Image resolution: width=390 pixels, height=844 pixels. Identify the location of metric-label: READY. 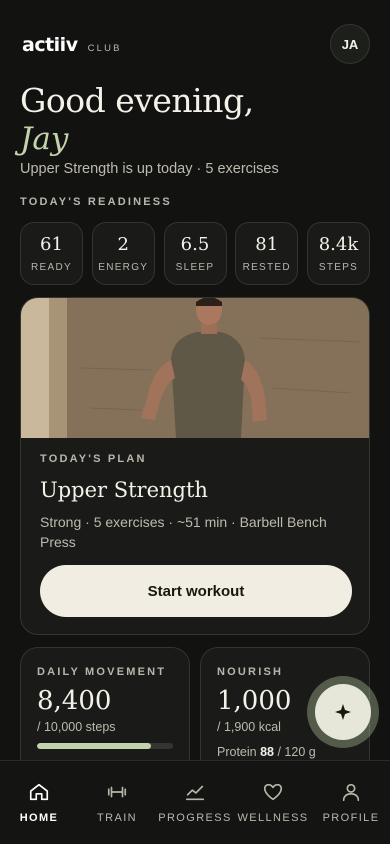
(51, 267).